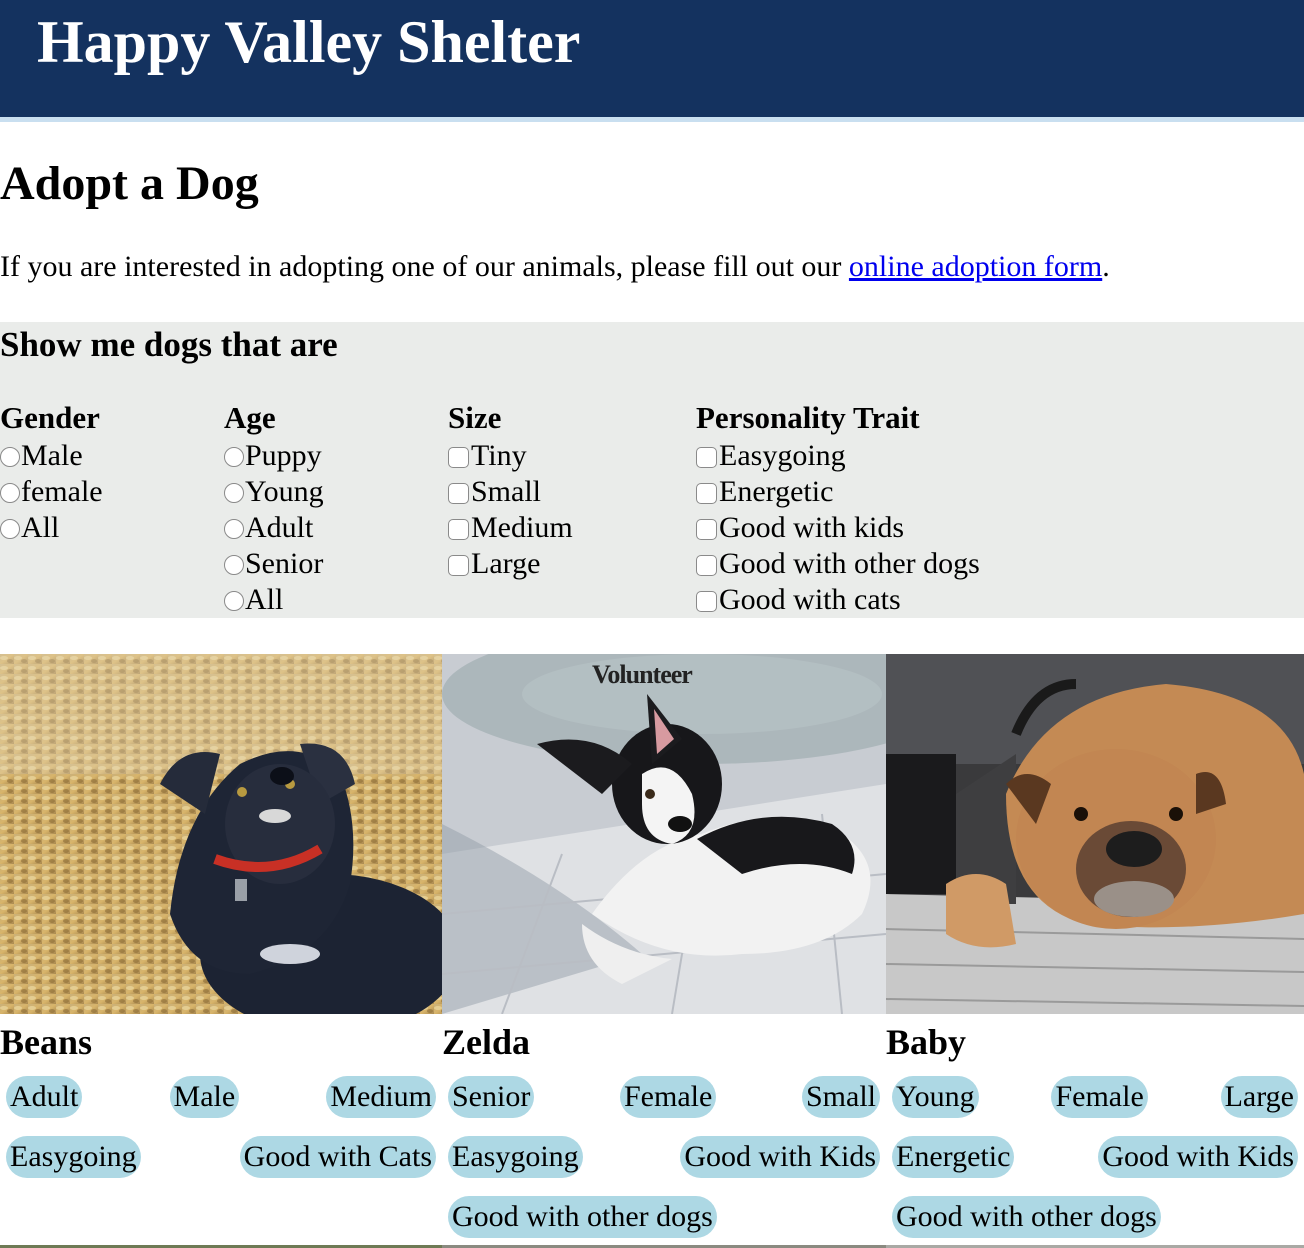 The width and height of the screenshot is (1304, 1248). Describe the element at coordinates (204, 1097) in the screenshot. I see `tag-gender: Male` at that location.